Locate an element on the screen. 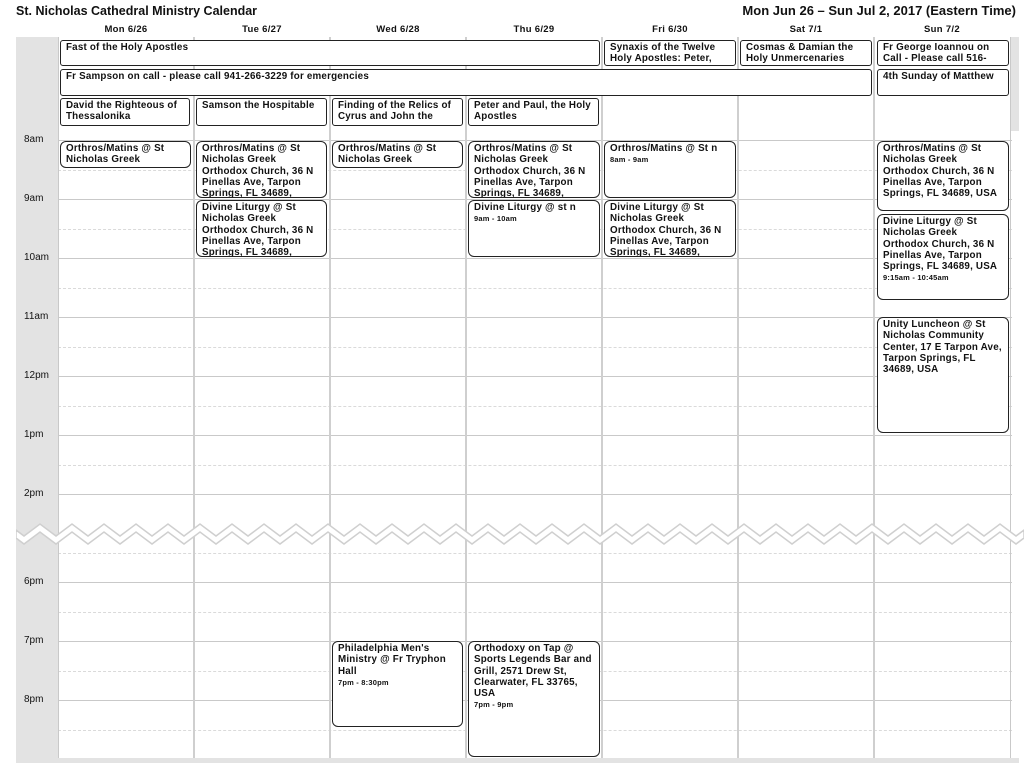 This screenshot has height=774, width=1024. time-label-7pm: 7pm is located at coordinates (34, 640).